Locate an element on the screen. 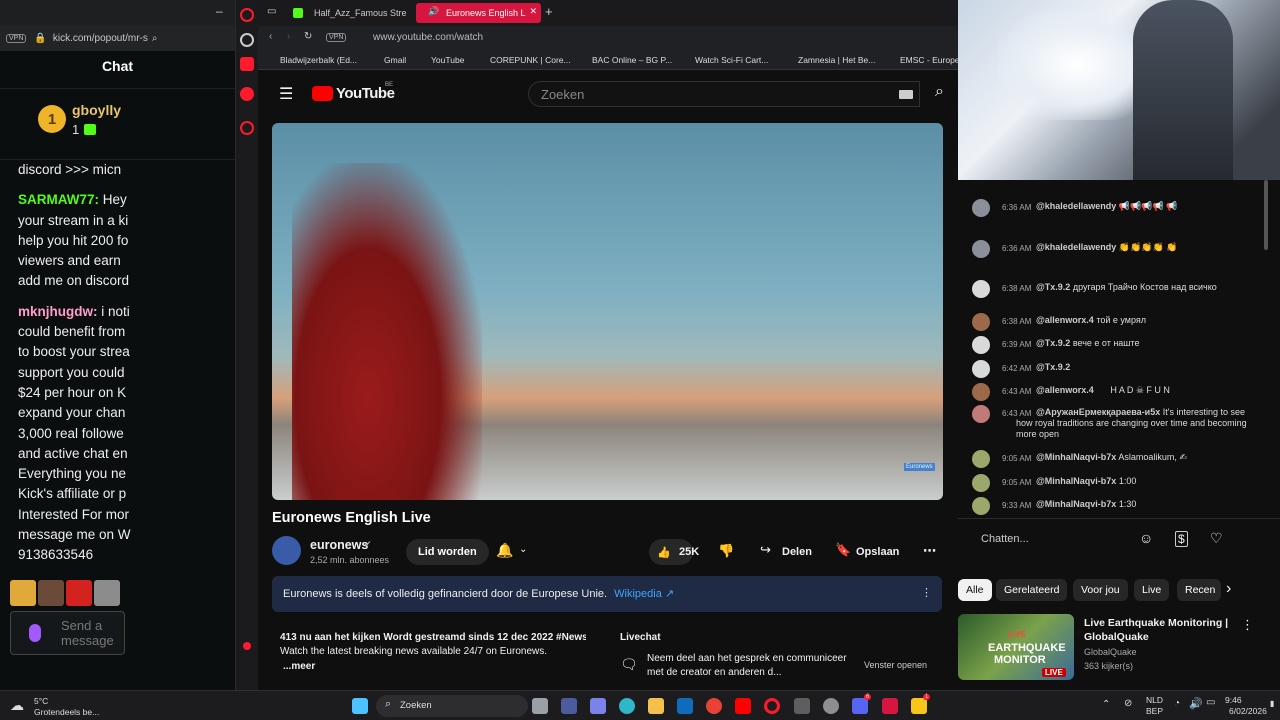  mail-icon is located at coordinates (685, 706).